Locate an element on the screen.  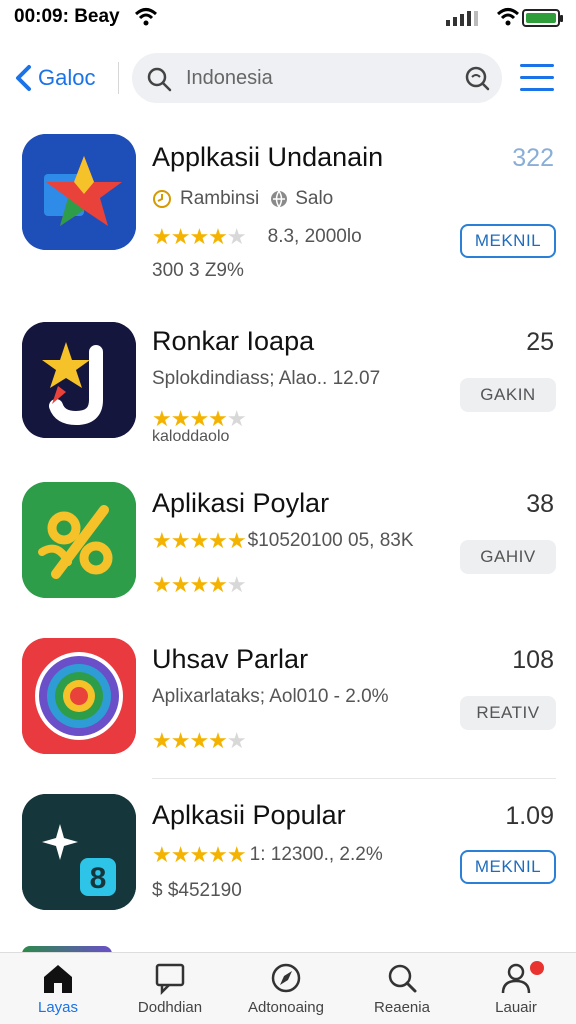
search-input is located at coordinates (316, 78).